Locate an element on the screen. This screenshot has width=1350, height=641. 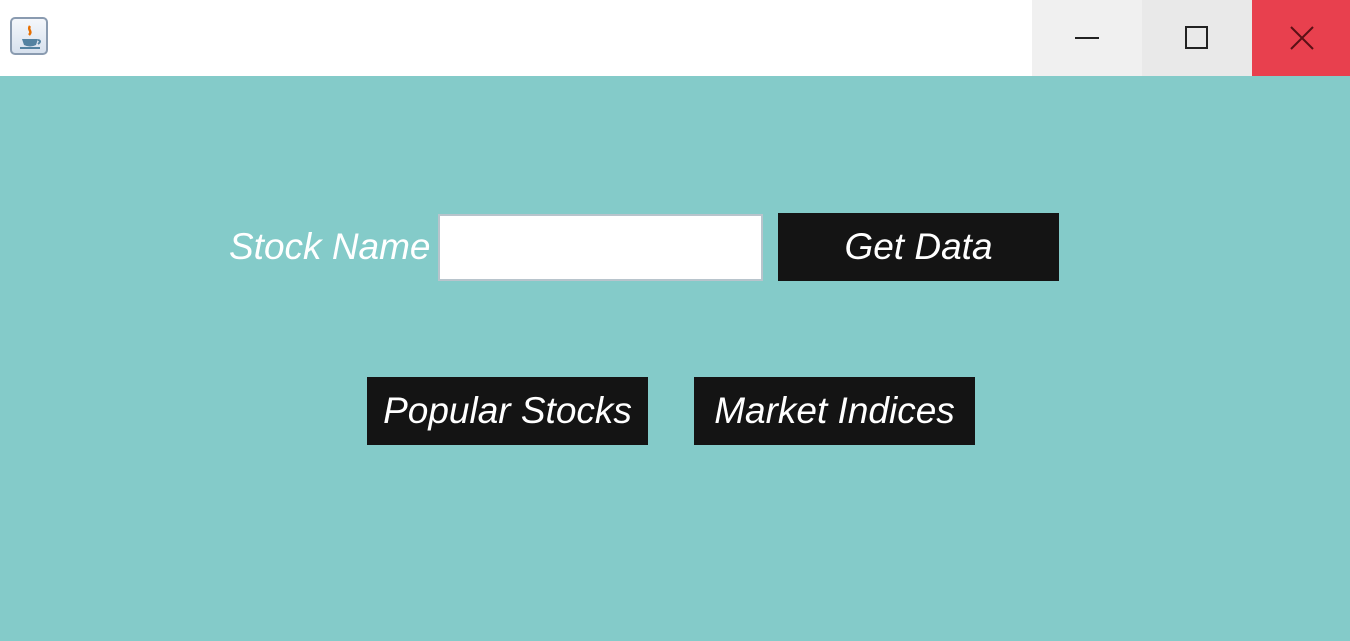
close-icon is located at coordinates (1302, 38).